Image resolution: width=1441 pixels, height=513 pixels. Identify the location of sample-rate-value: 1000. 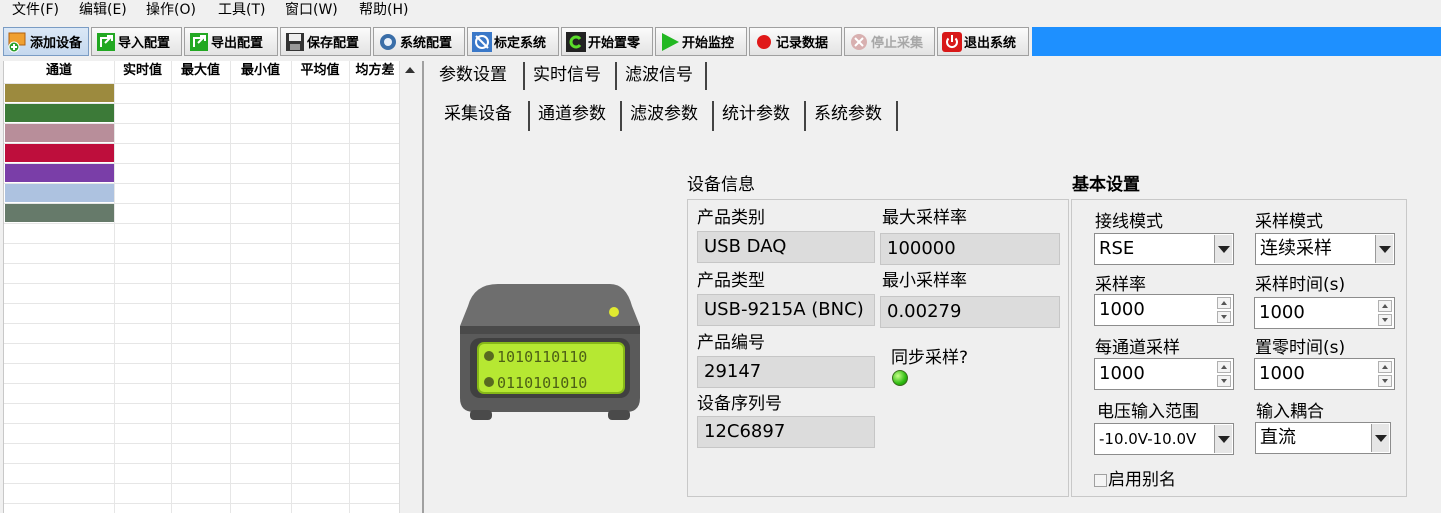
(1122, 309).